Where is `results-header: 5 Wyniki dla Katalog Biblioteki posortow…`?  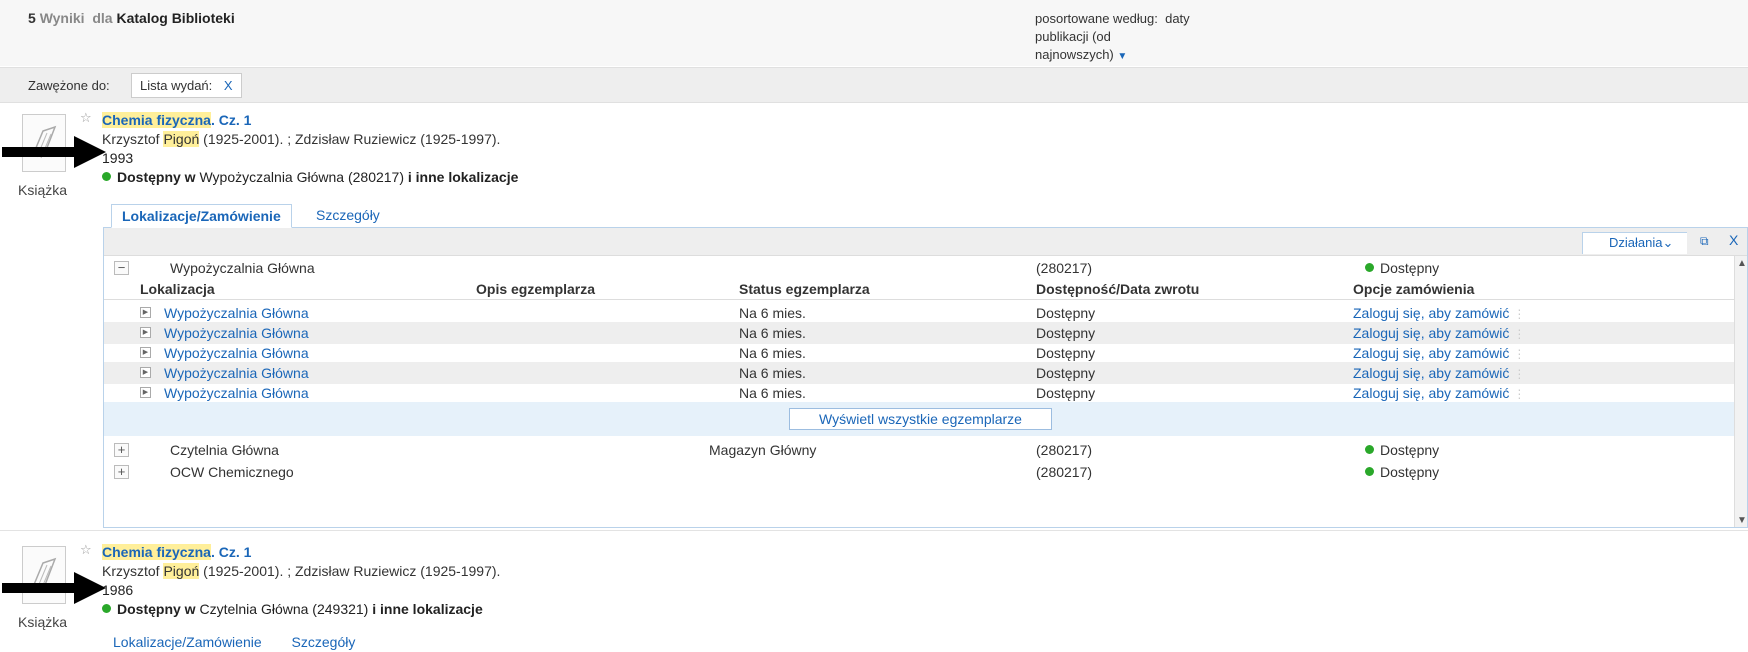
results-header: 5 Wyniki dla Katalog Biblioteki posortow… is located at coordinates (874, 33).